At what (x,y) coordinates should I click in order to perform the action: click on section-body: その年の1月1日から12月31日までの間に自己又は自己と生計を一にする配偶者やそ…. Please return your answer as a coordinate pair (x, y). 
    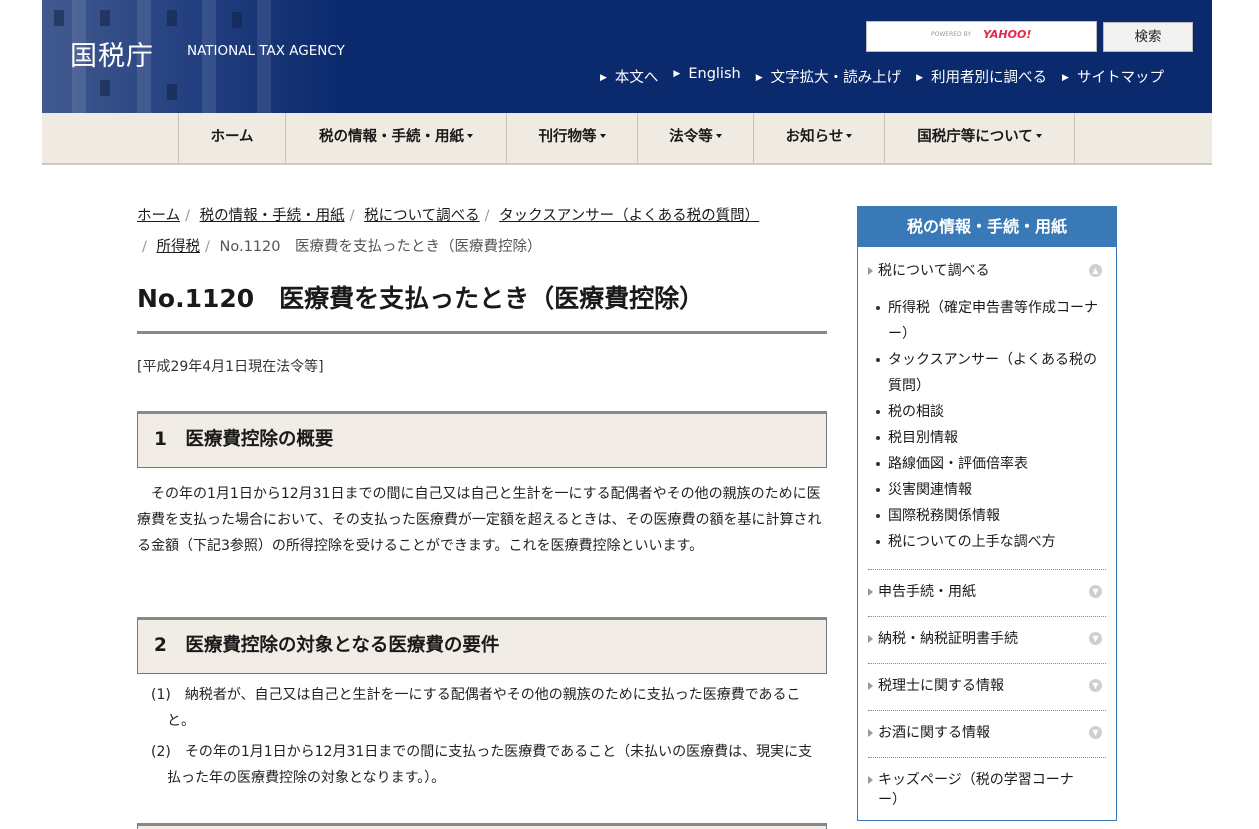
    Looking at the image, I should click on (479, 520).